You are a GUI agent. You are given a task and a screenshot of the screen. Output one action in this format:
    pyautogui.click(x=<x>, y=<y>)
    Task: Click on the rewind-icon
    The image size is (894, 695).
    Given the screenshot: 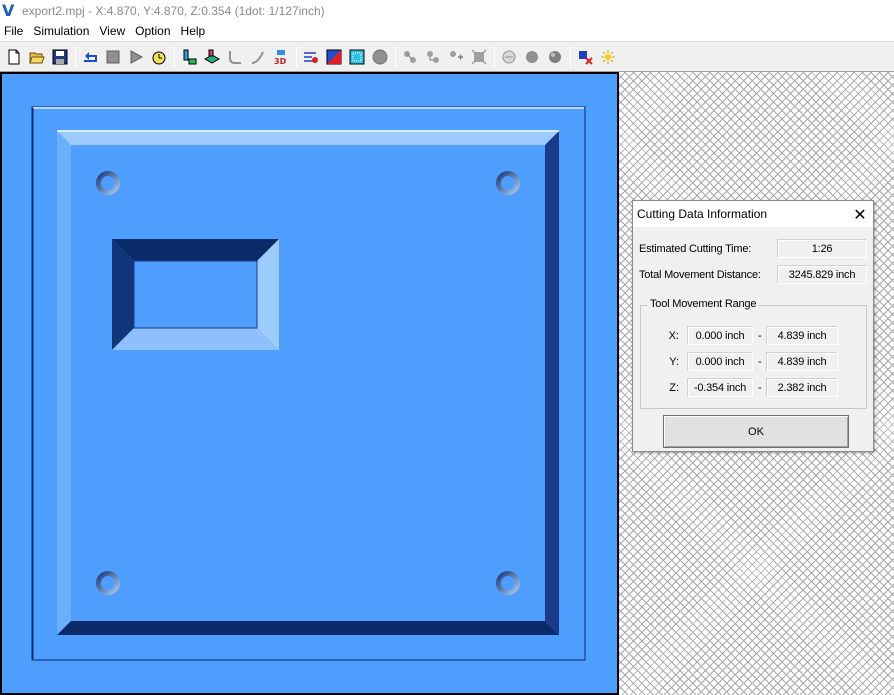 What is the action you would take?
    pyautogui.click(x=90, y=56)
    